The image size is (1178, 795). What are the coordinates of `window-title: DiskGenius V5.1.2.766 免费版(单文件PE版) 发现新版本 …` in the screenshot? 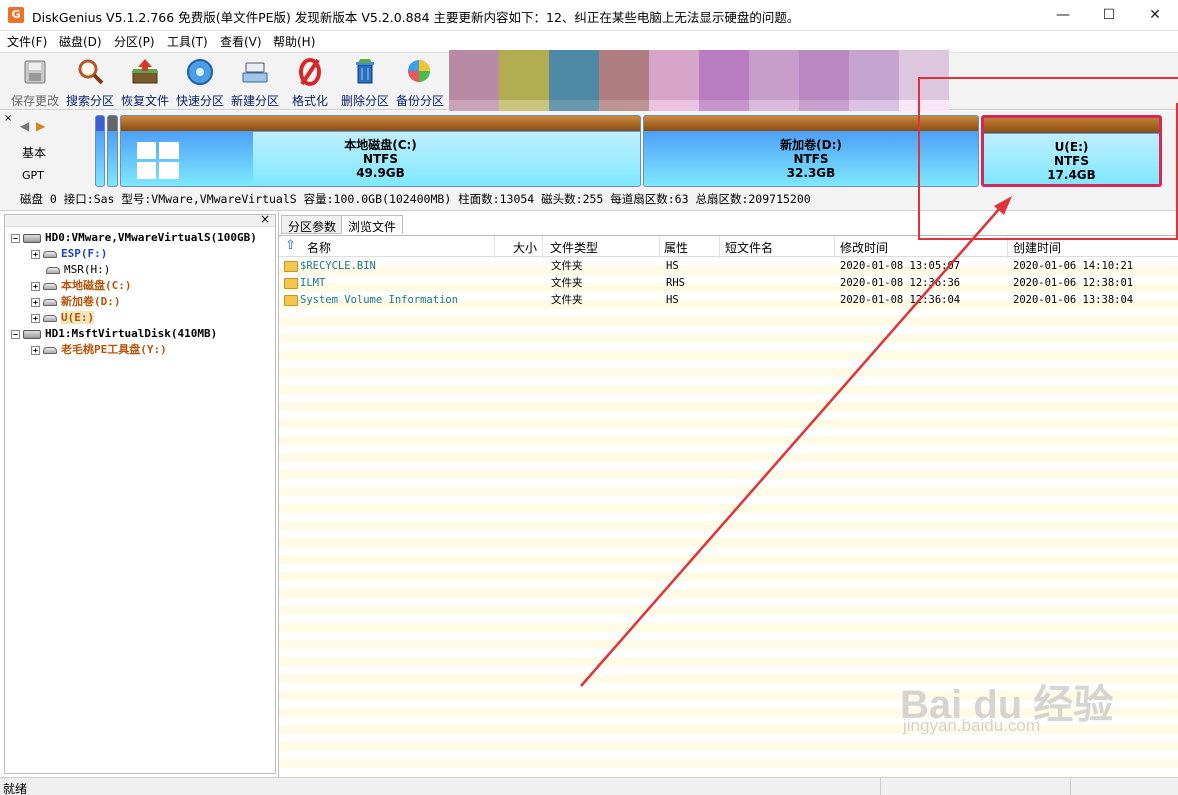 It's located at (416, 17).